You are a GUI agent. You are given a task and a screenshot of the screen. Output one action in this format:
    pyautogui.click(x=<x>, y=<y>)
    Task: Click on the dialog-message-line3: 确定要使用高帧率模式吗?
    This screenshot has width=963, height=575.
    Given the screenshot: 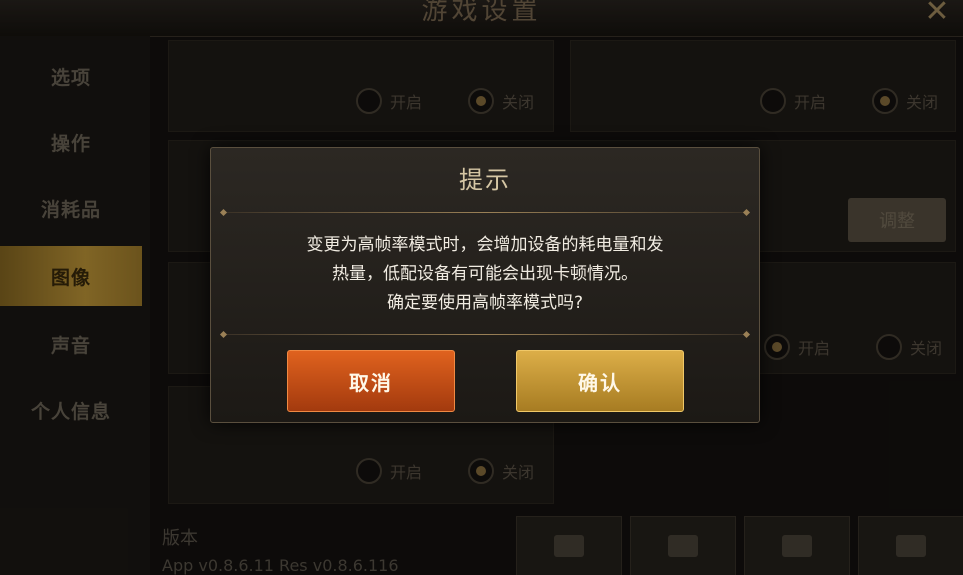 What is the action you would take?
    pyautogui.click(x=485, y=303)
    